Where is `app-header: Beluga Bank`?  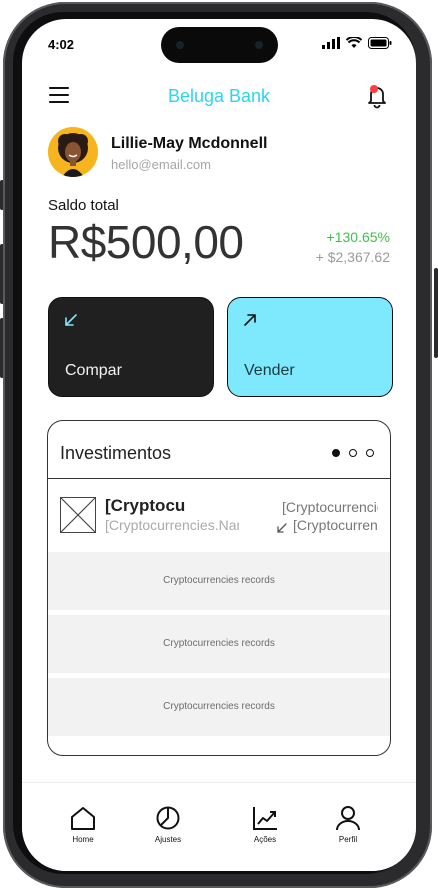
app-header: Beluga Bank is located at coordinates (219, 99).